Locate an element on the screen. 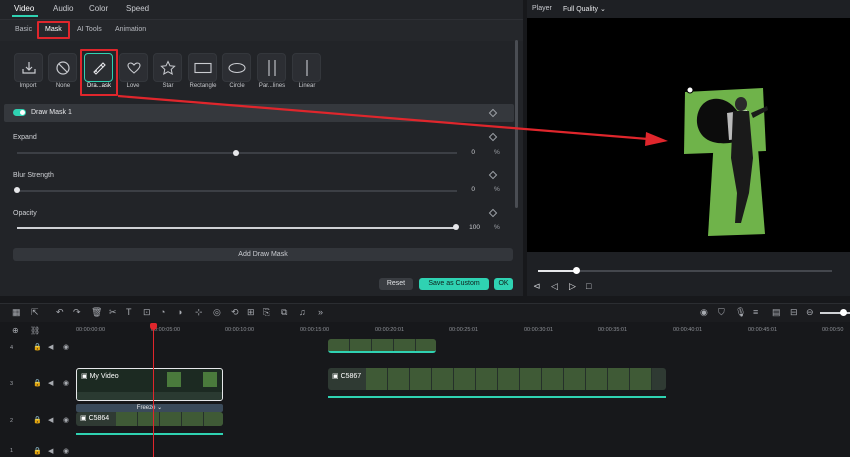 This screenshot has height=457, width=850. zoom-slider-knob is located at coordinates (843, 312).